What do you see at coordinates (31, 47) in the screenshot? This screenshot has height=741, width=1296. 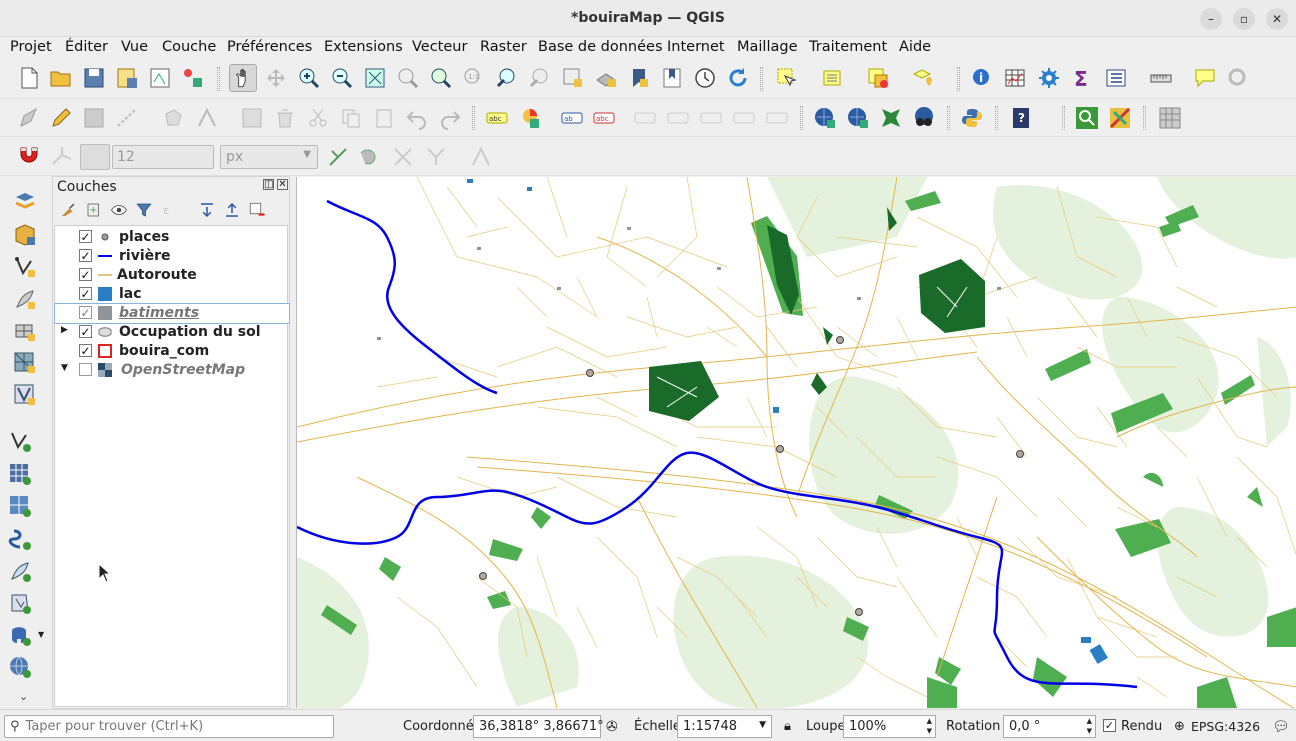 I see `menu-projet: Projet` at bounding box center [31, 47].